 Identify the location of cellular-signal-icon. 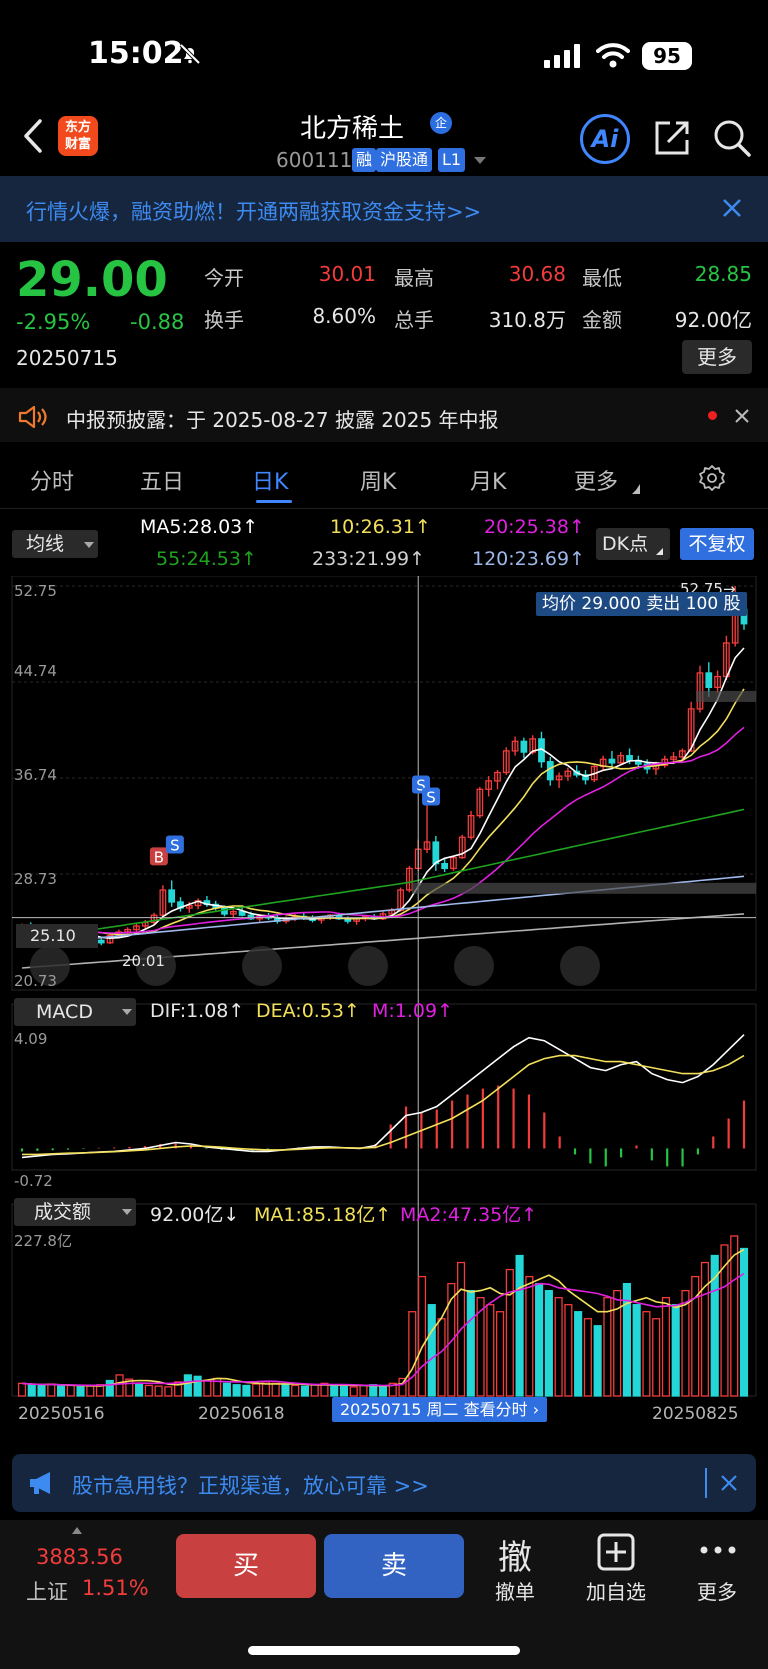
(562, 56).